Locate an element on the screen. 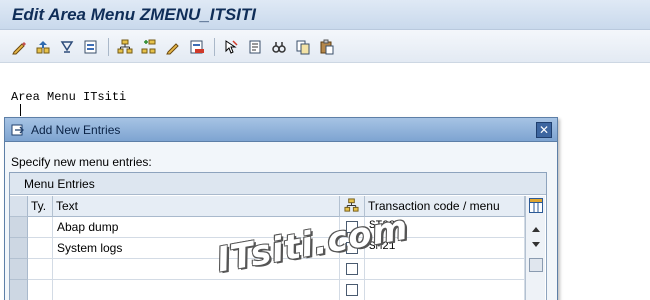 This screenshot has width=650, height=300. tree-root-label: Area Menu ITsiti is located at coordinates (68, 97).